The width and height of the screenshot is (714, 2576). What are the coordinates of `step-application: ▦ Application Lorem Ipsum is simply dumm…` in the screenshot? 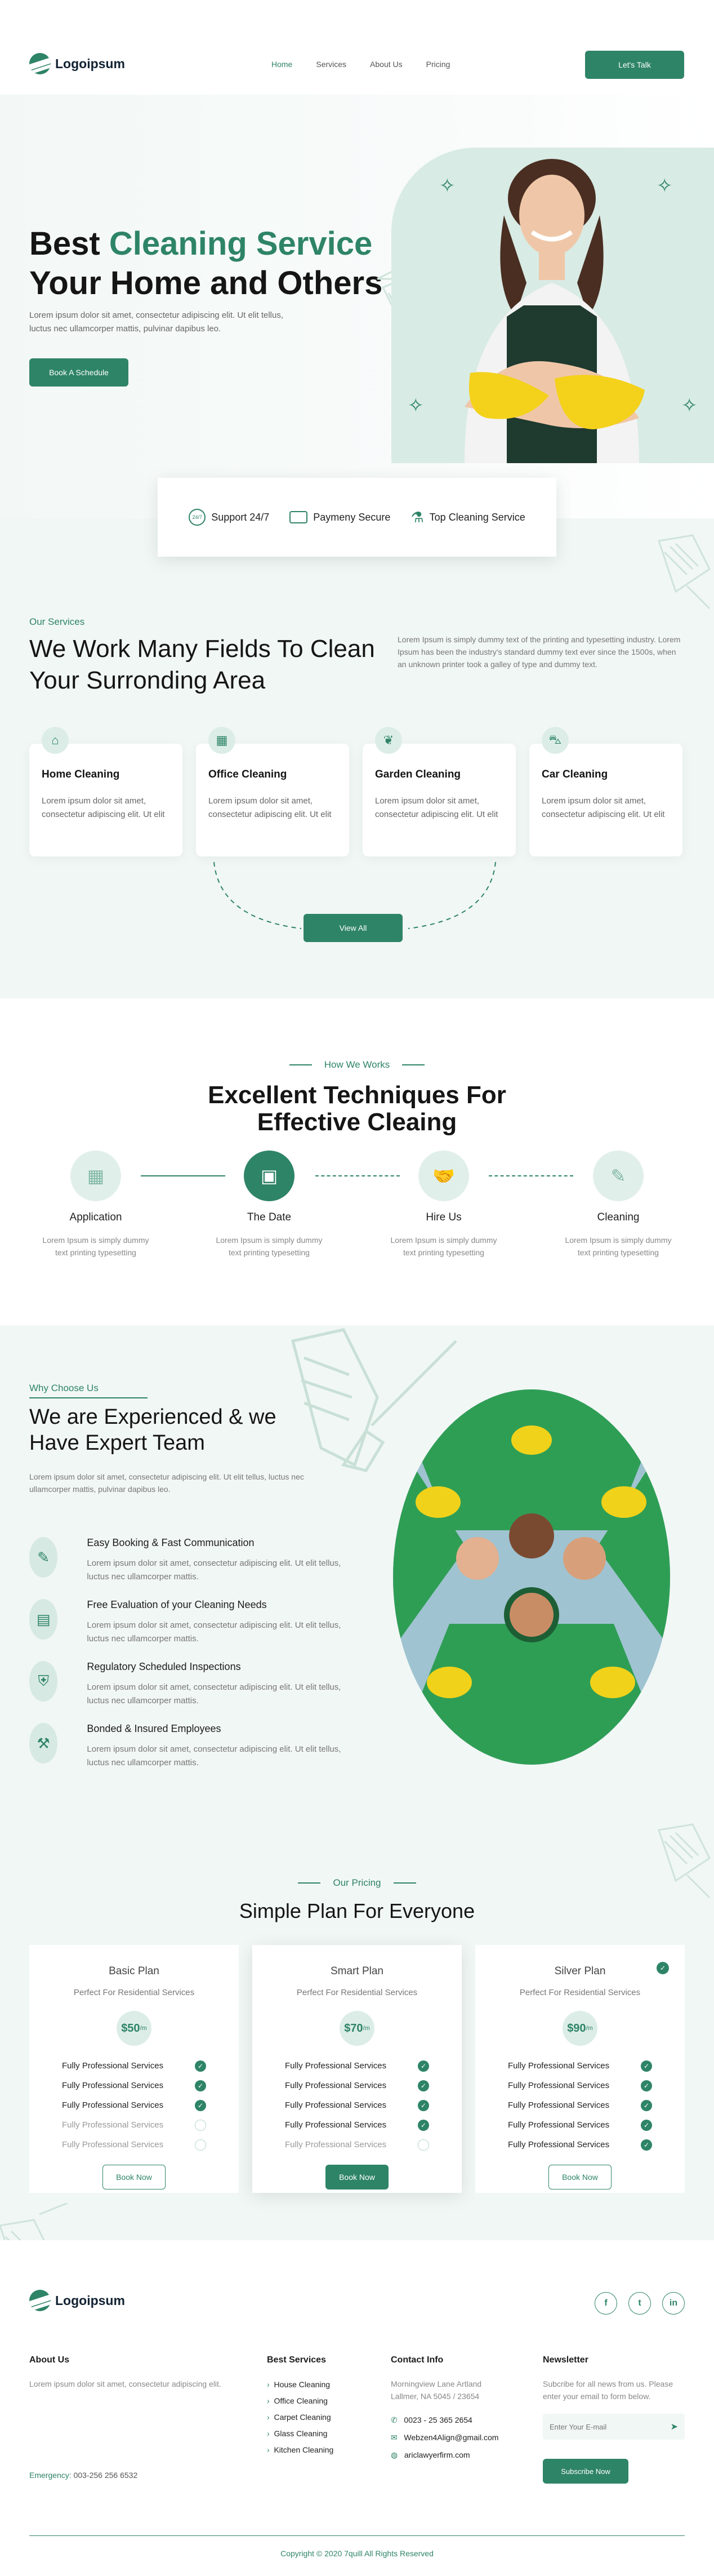 It's located at (96, 1205).